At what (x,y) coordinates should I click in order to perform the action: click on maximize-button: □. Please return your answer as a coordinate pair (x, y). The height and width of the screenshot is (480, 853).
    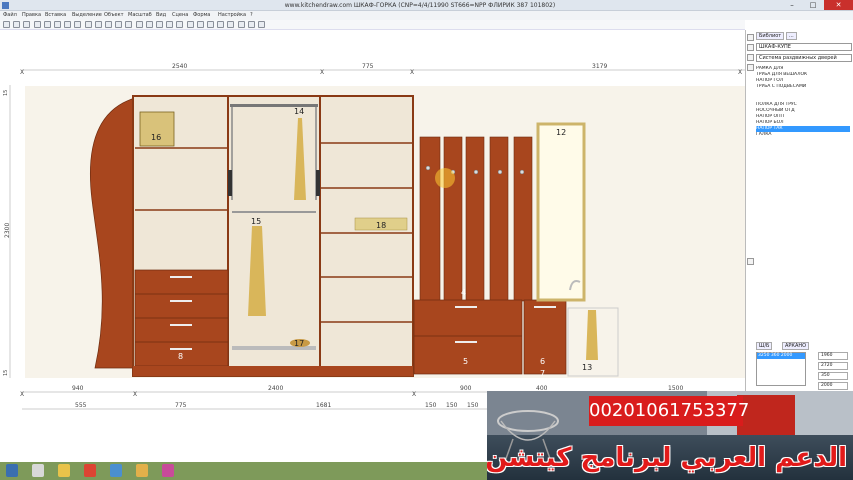
    Looking at the image, I should click on (813, 5).